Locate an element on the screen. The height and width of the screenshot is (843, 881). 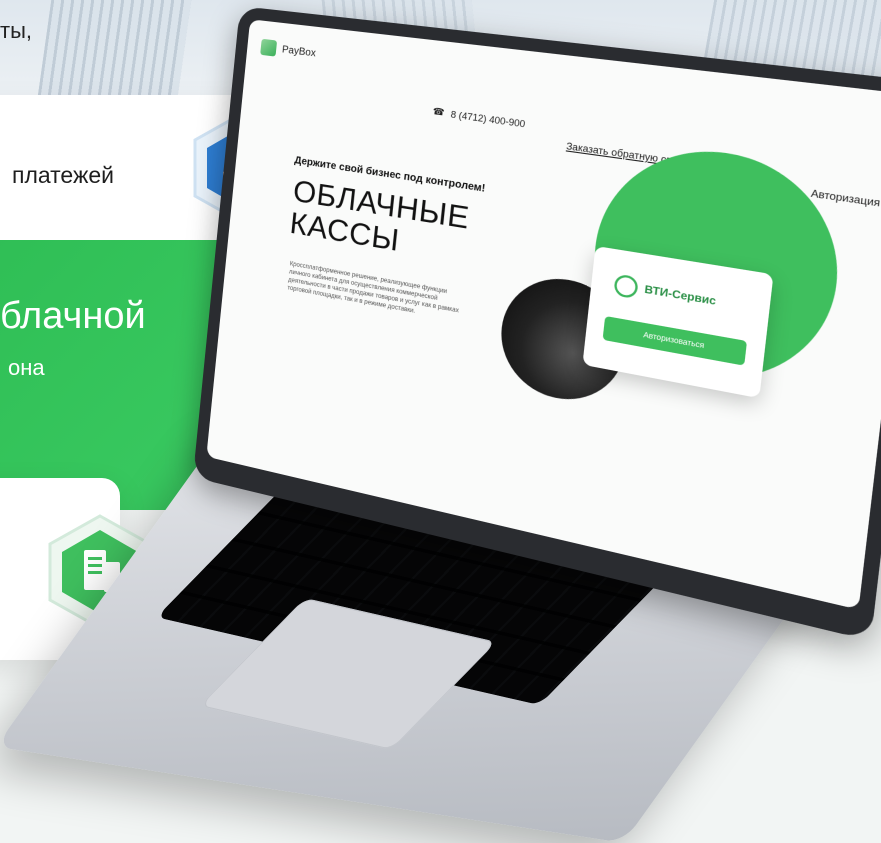
feature-label-payments: платежей is located at coordinates (63, 175).